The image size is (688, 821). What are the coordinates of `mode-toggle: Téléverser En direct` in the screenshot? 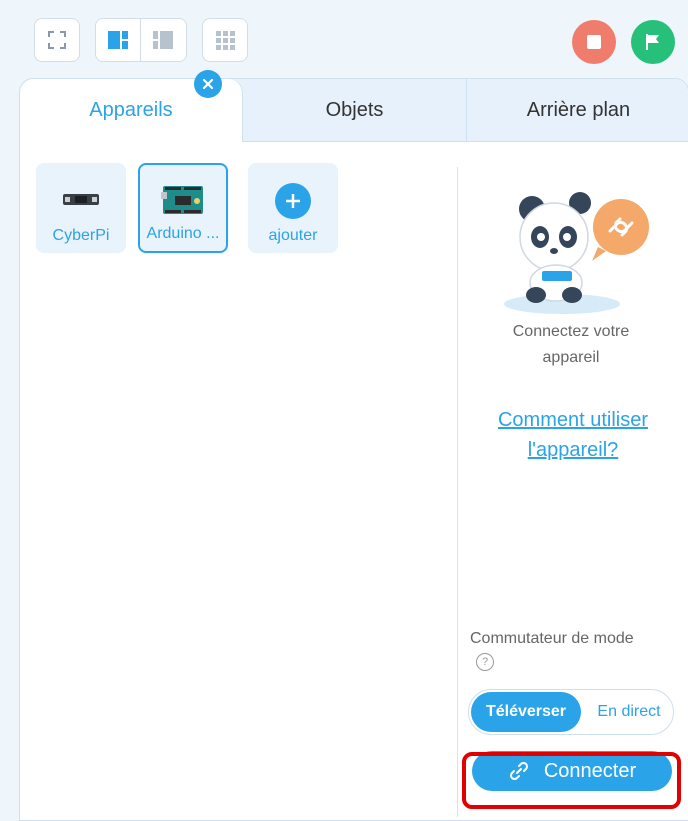 It's located at (571, 712).